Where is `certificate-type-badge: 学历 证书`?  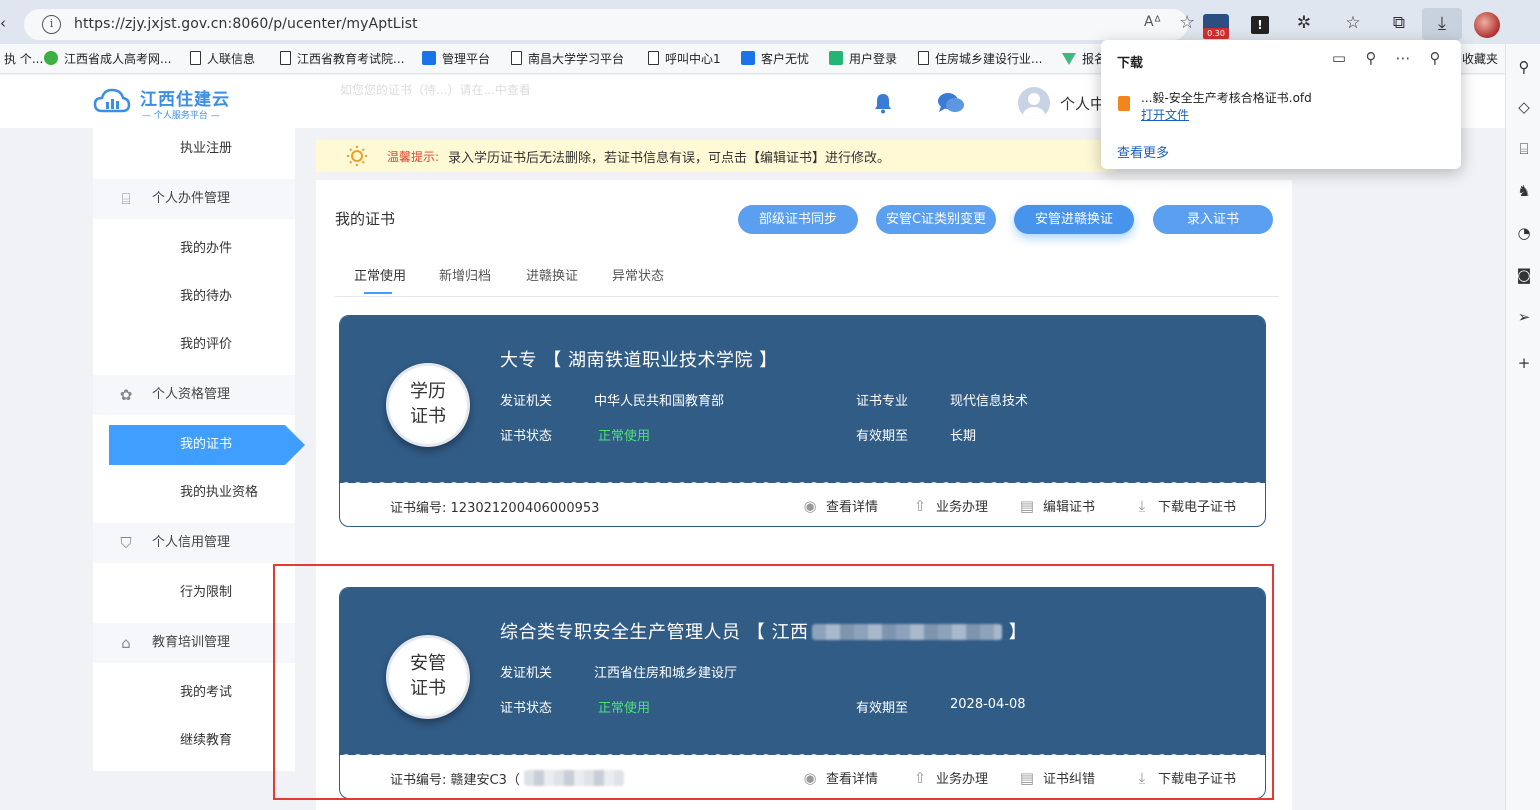 certificate-type-badge: 学历 证书 is located at coordinates (428, 405).